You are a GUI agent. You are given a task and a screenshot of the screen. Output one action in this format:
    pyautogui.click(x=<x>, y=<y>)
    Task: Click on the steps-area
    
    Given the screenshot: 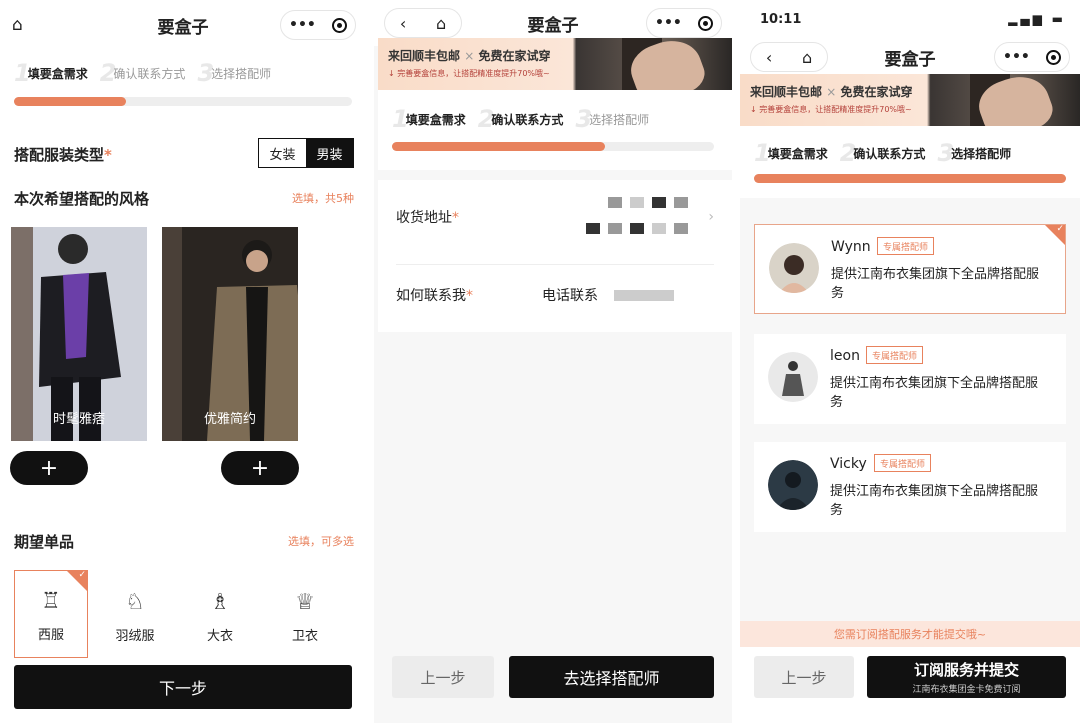 What is the action you would take?
    pyautogui.click(x=555, y=130)
    